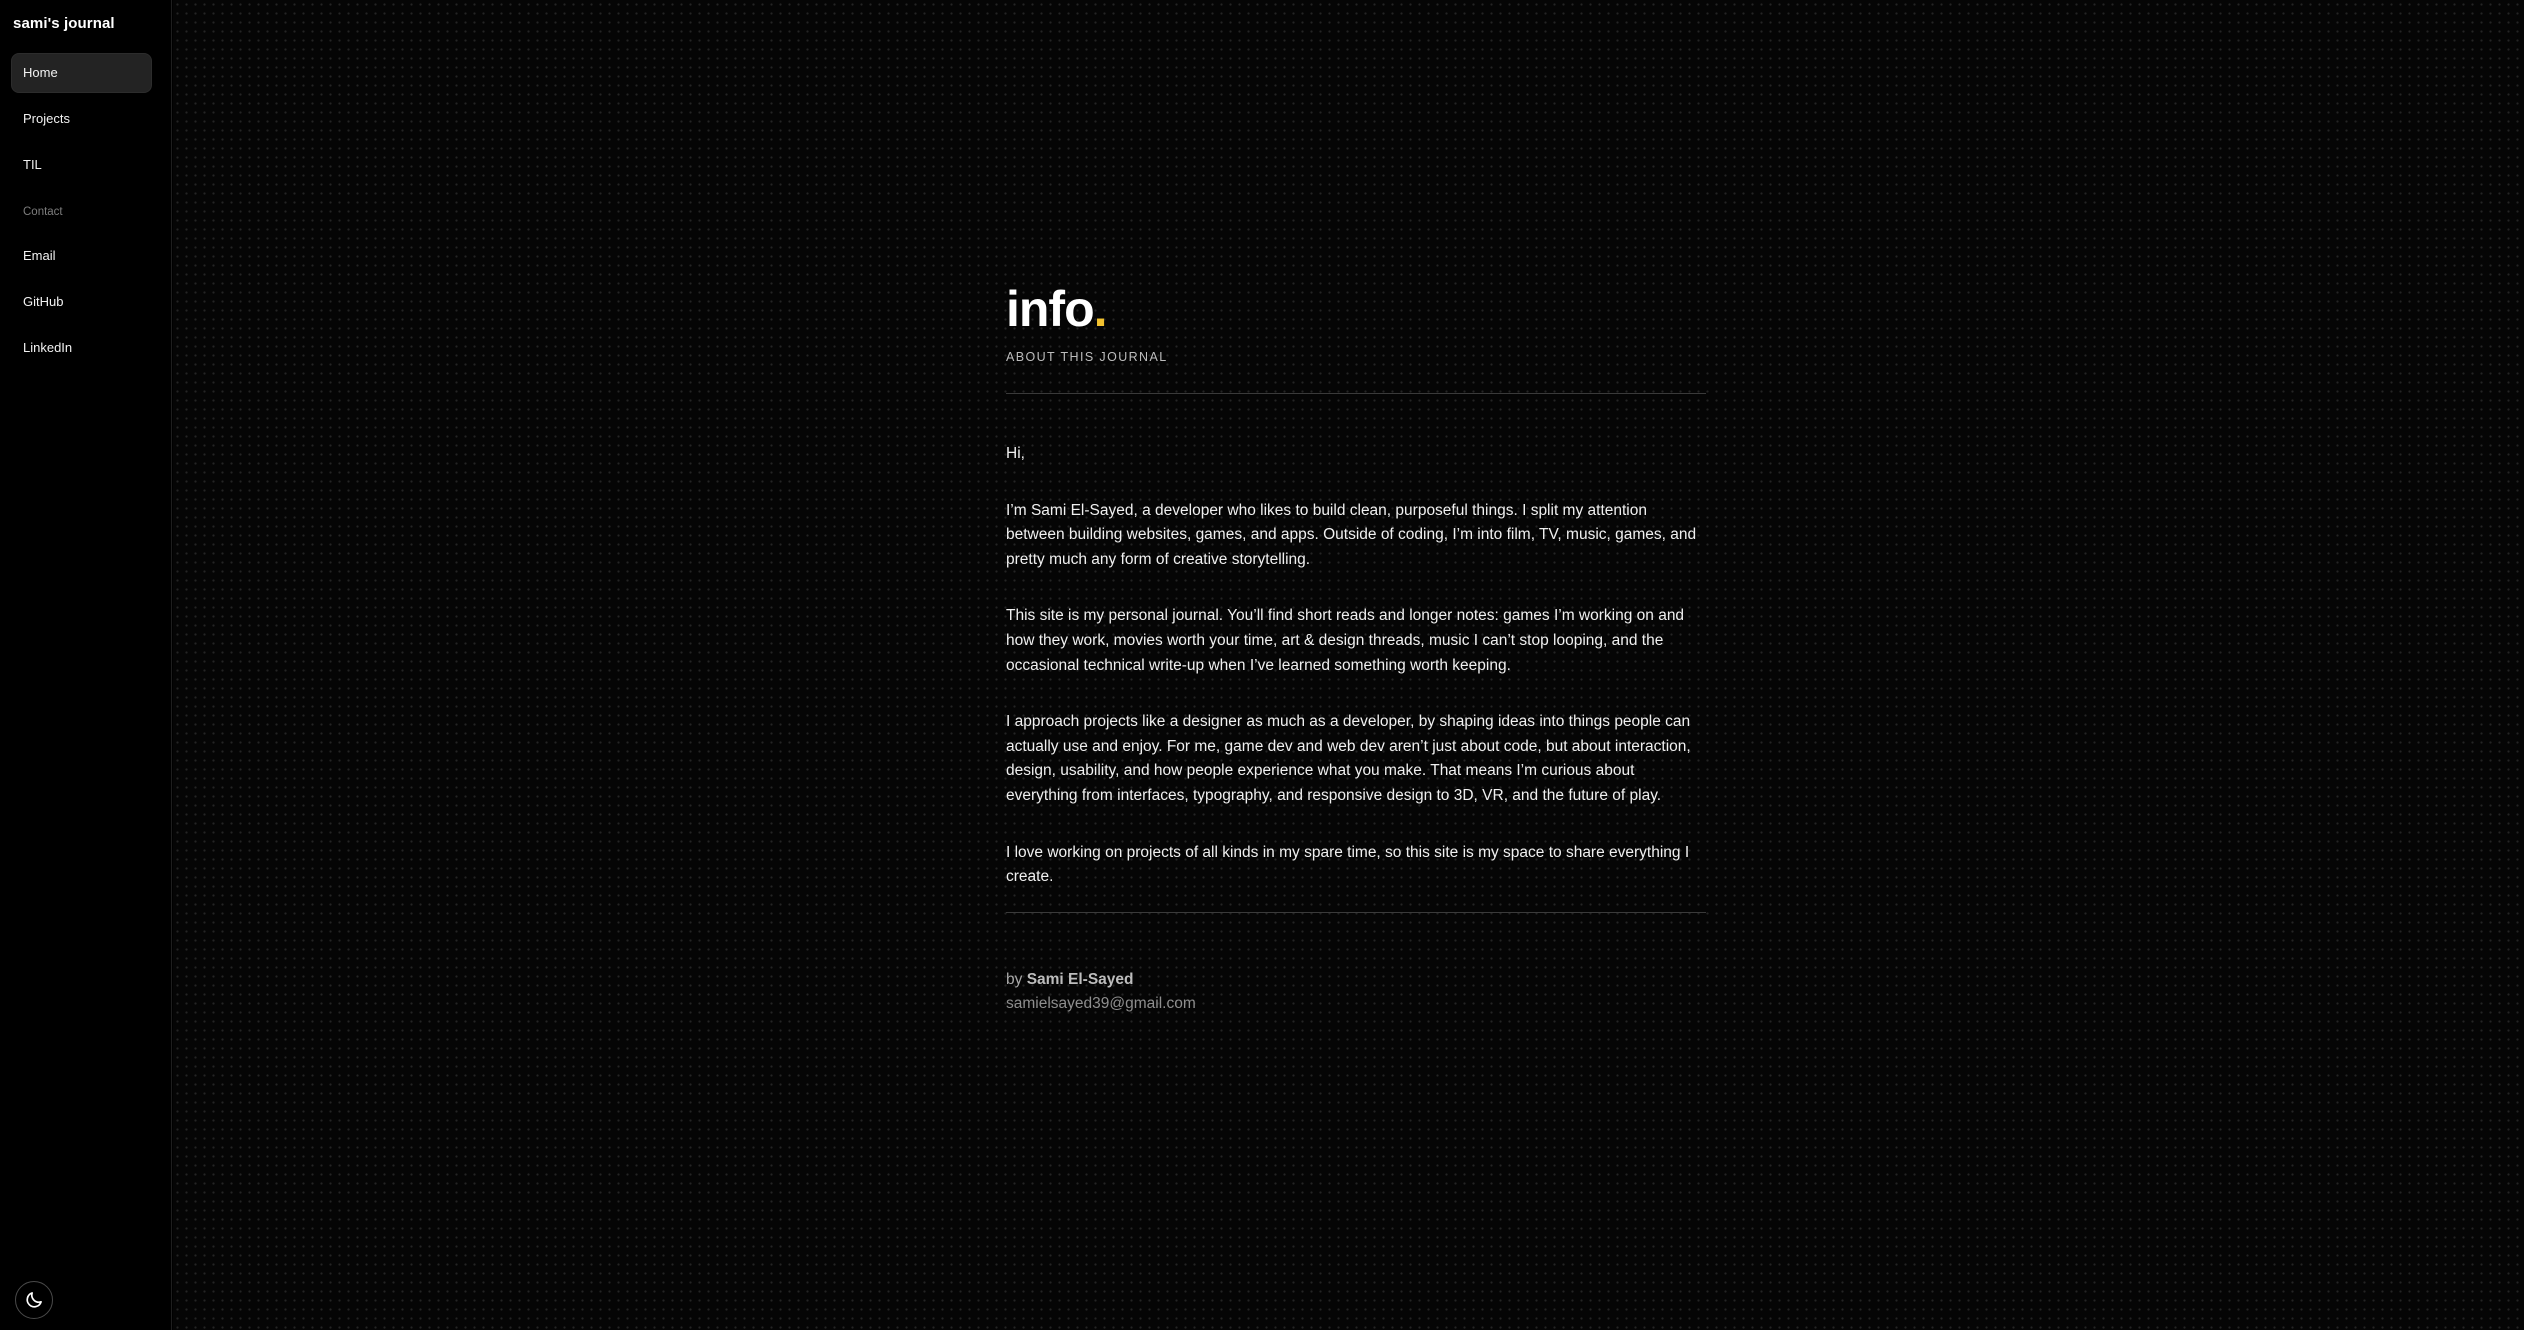 This screenshot has height=1330, width=2524. I want to click on sidebar-item-github: GitHub, so click(81, 302).